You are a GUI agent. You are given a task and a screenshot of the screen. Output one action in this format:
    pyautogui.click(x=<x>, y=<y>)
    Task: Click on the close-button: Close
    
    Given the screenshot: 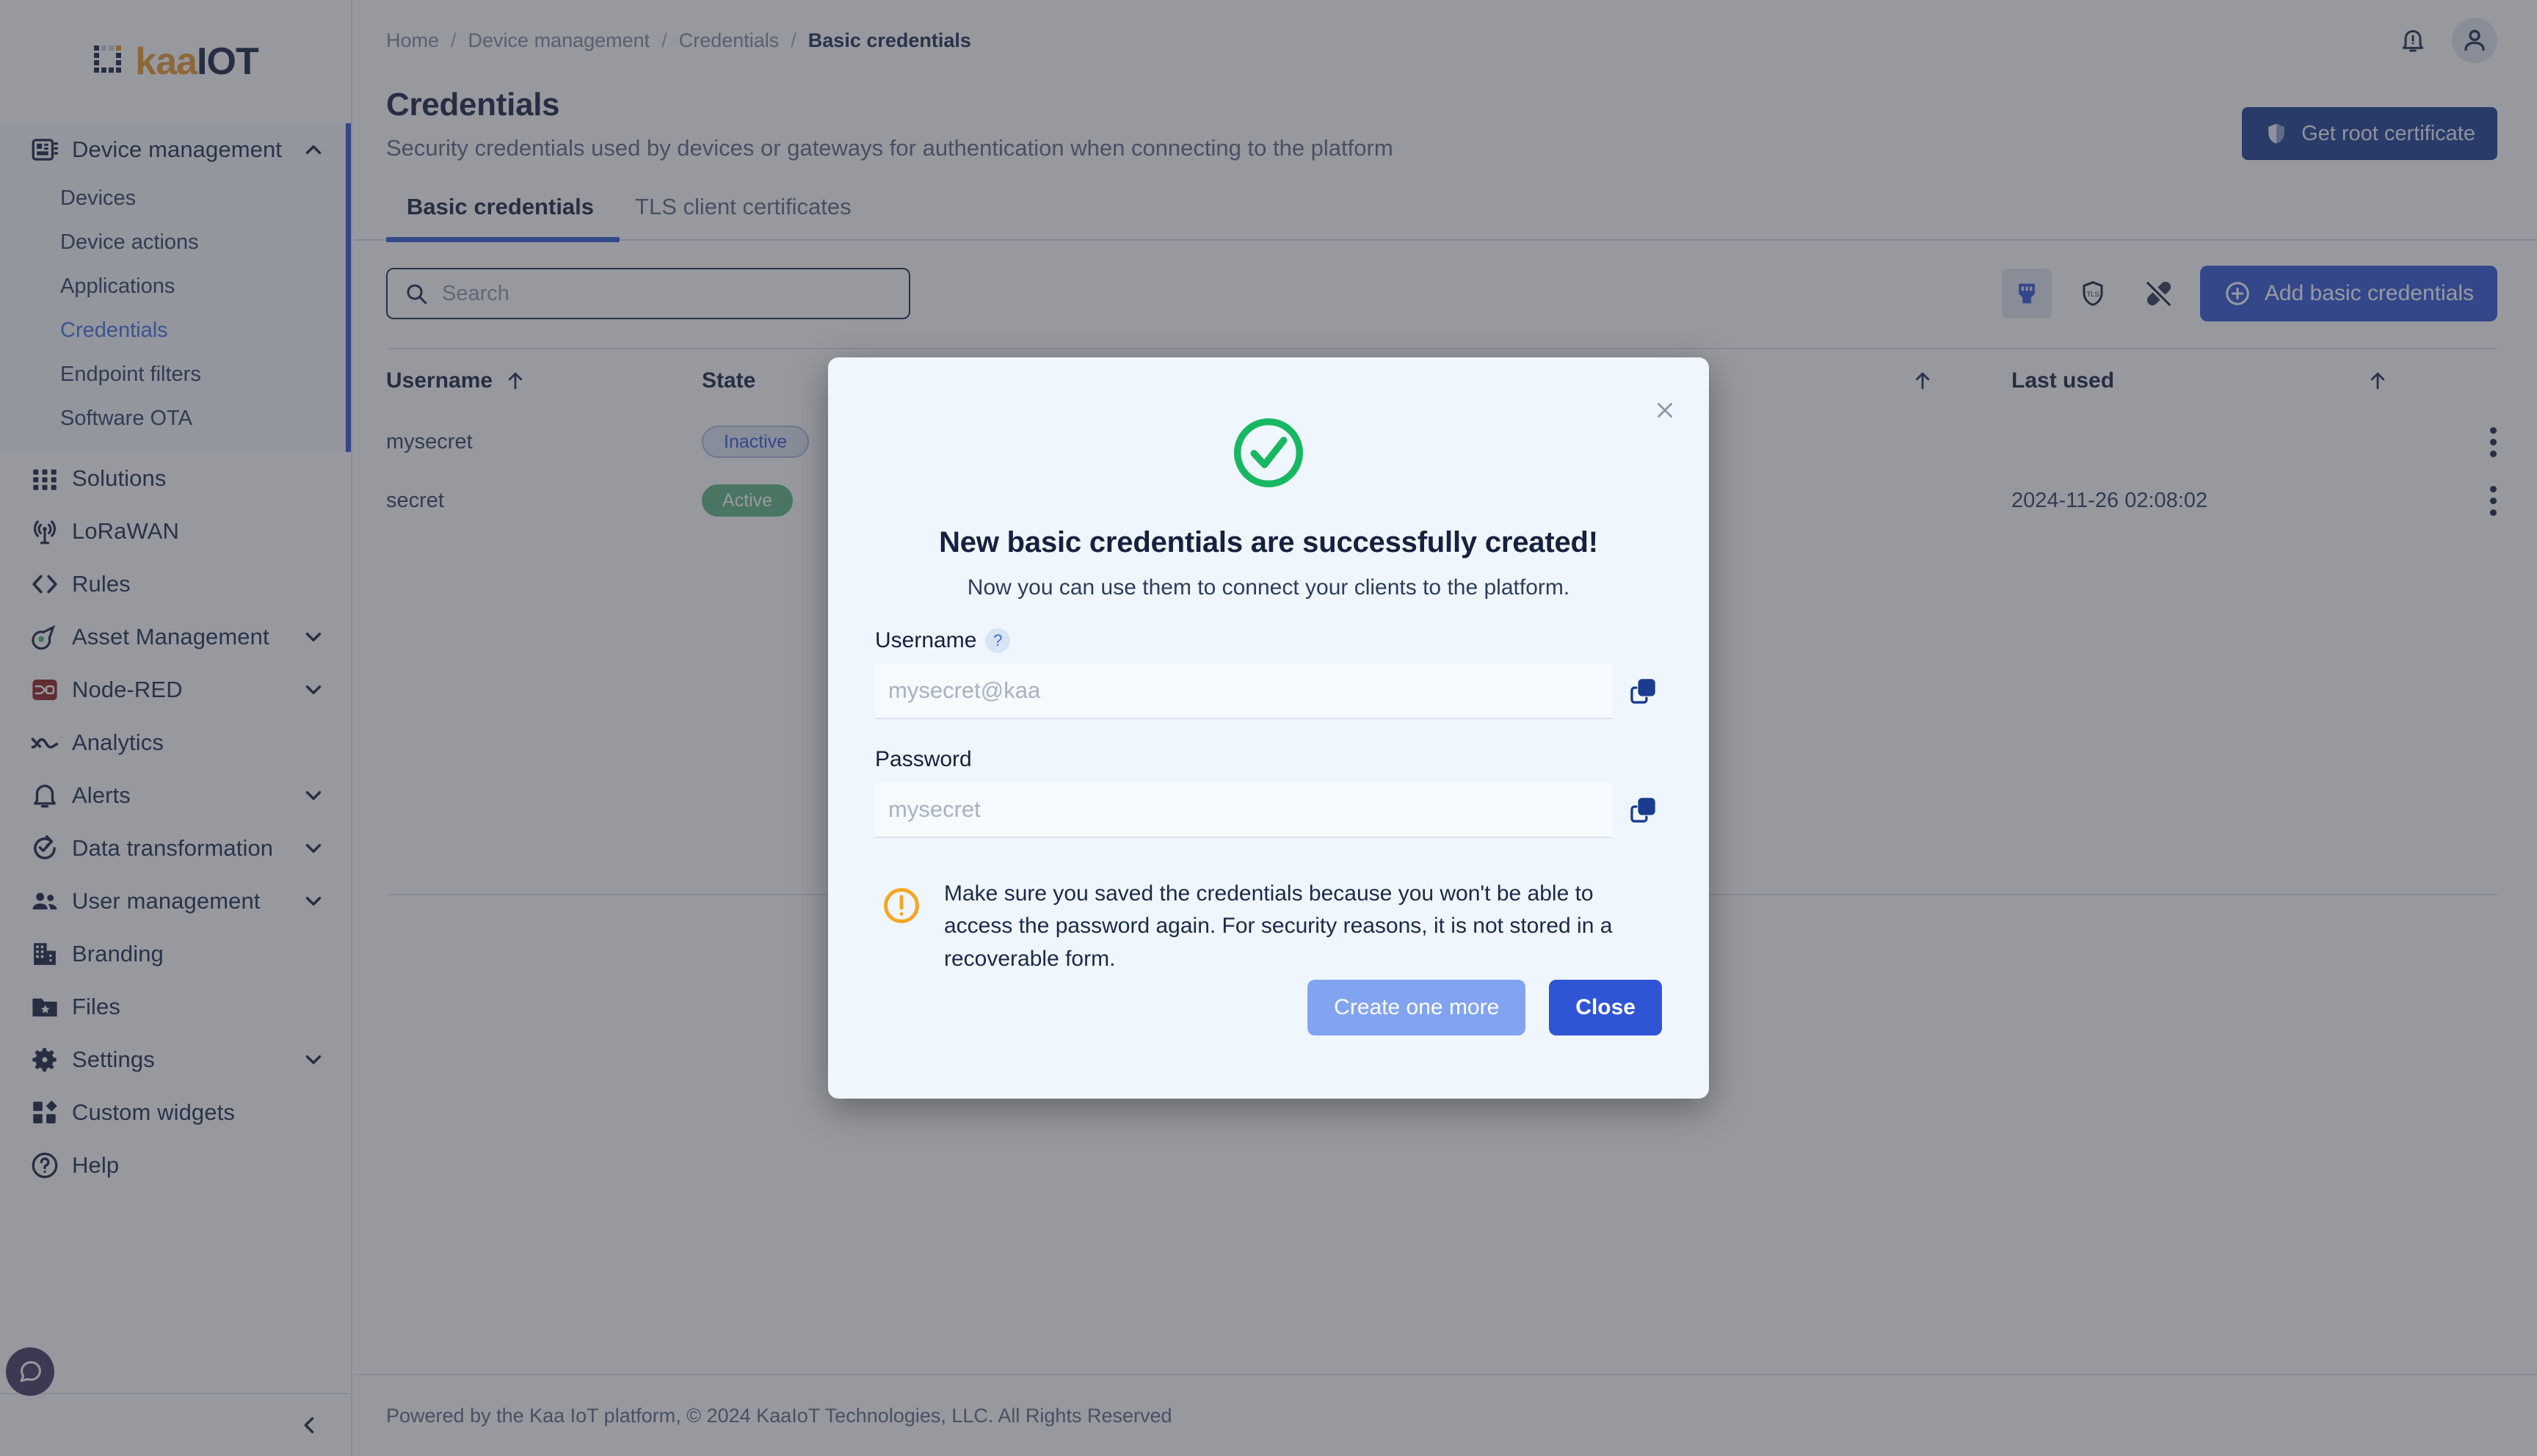 What is the action you would take?
    pyautogui.click(x=1606, y=1007)
    